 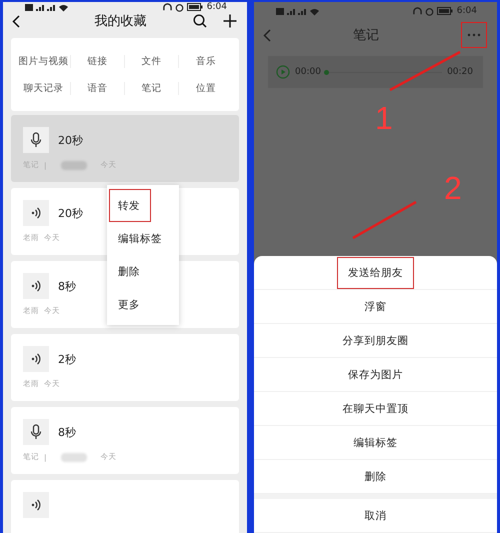 What do you see at coordinates (453, 188) in the screenshot?
I see `annotation-number: 2` at bounding box center [453, 188].